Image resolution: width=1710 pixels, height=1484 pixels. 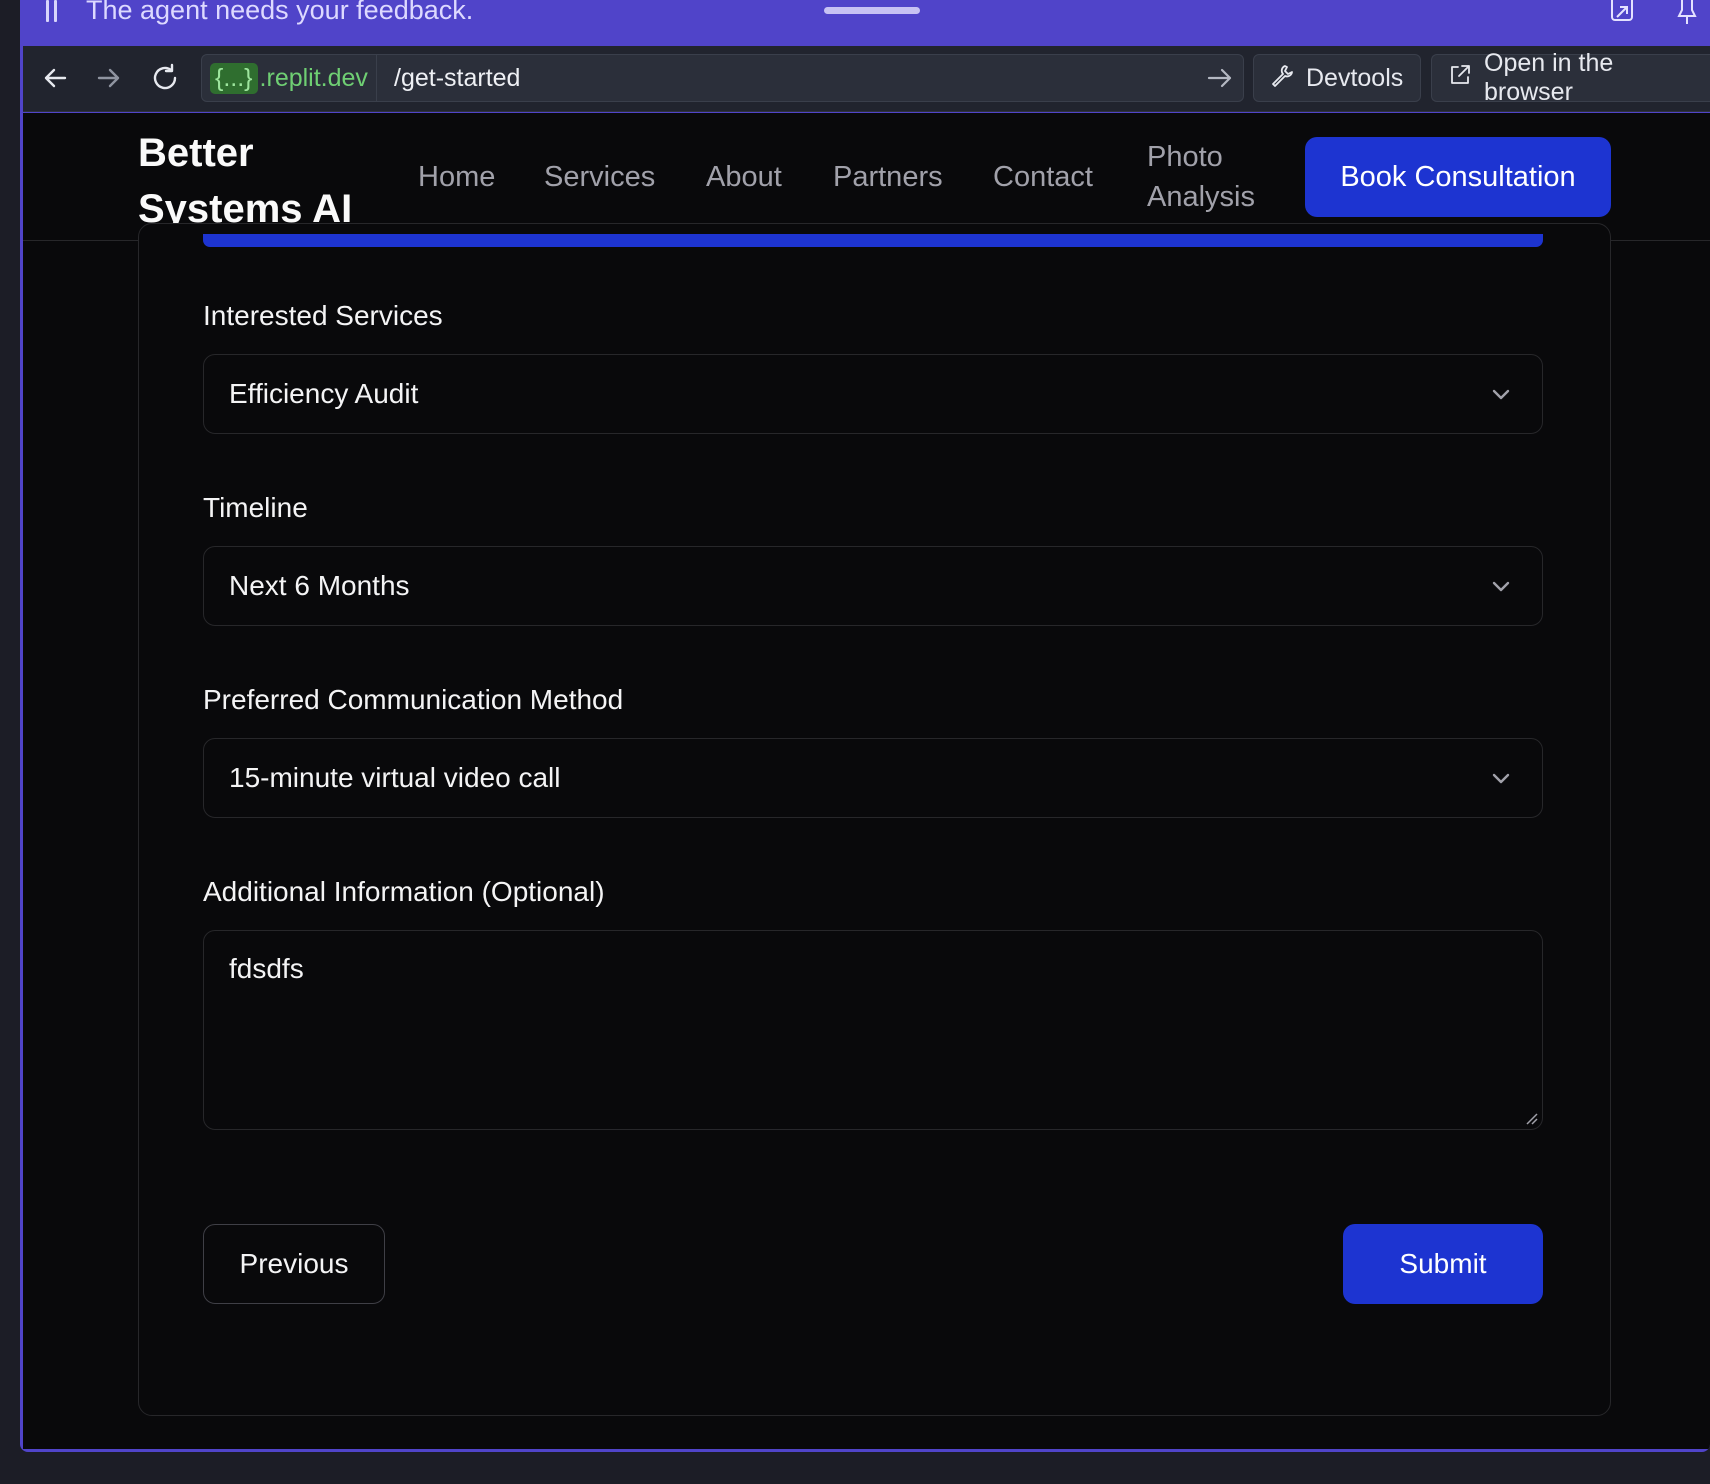 I want to click on wrench-icon, so click(x=1282, y=78).